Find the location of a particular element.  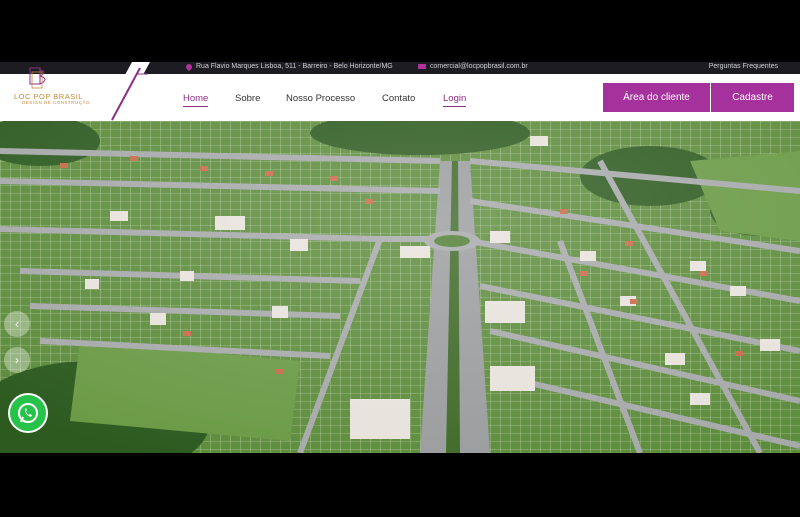

faq-link: Perguntas Frequentes is located at coordinates (743, 66).